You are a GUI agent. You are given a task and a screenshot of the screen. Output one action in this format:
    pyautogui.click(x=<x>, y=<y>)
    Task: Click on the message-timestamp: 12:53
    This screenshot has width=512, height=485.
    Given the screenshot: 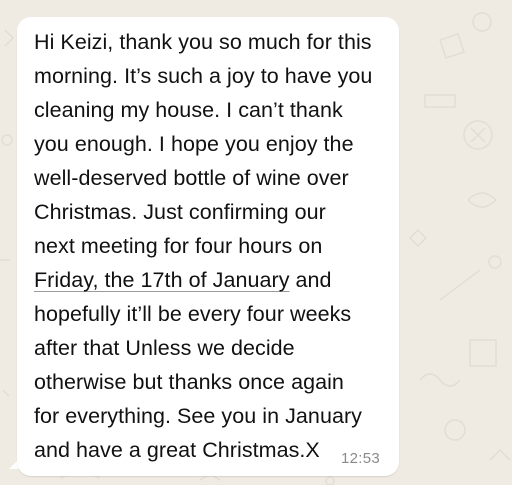 What is the action you would take?
    pyautogui.click(x=361, y=458)
    